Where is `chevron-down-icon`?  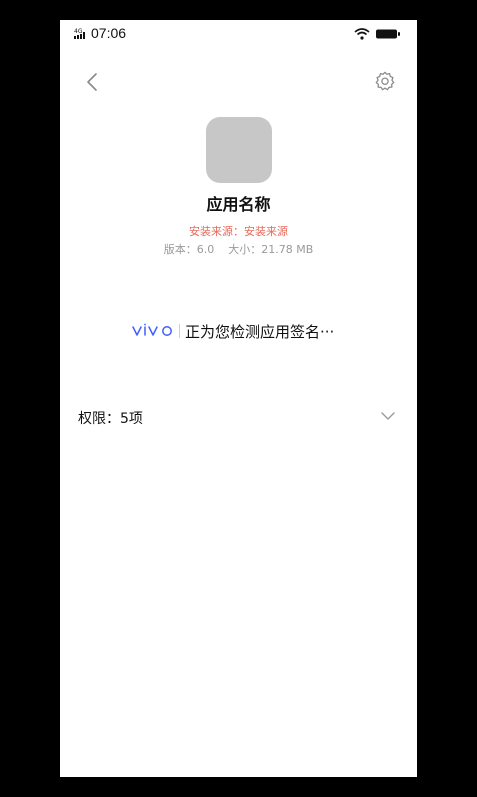
chevron-down-icon is located at coordinates (388, 416).